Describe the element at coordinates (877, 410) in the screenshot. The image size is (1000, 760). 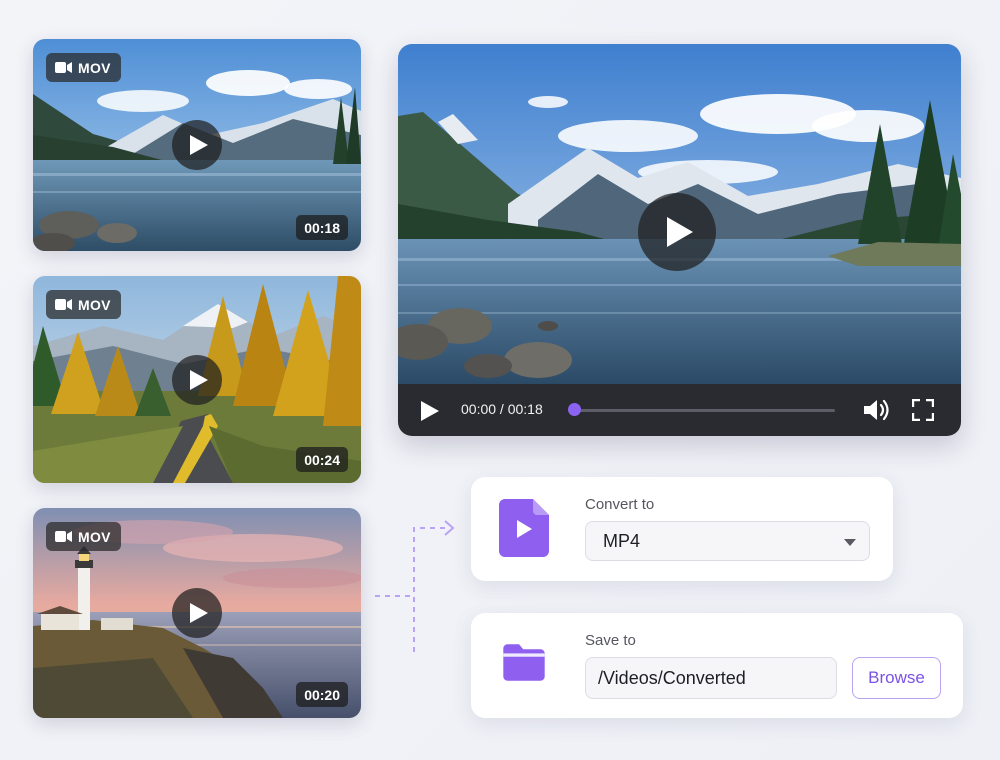
I see `volume-icon` at that location.